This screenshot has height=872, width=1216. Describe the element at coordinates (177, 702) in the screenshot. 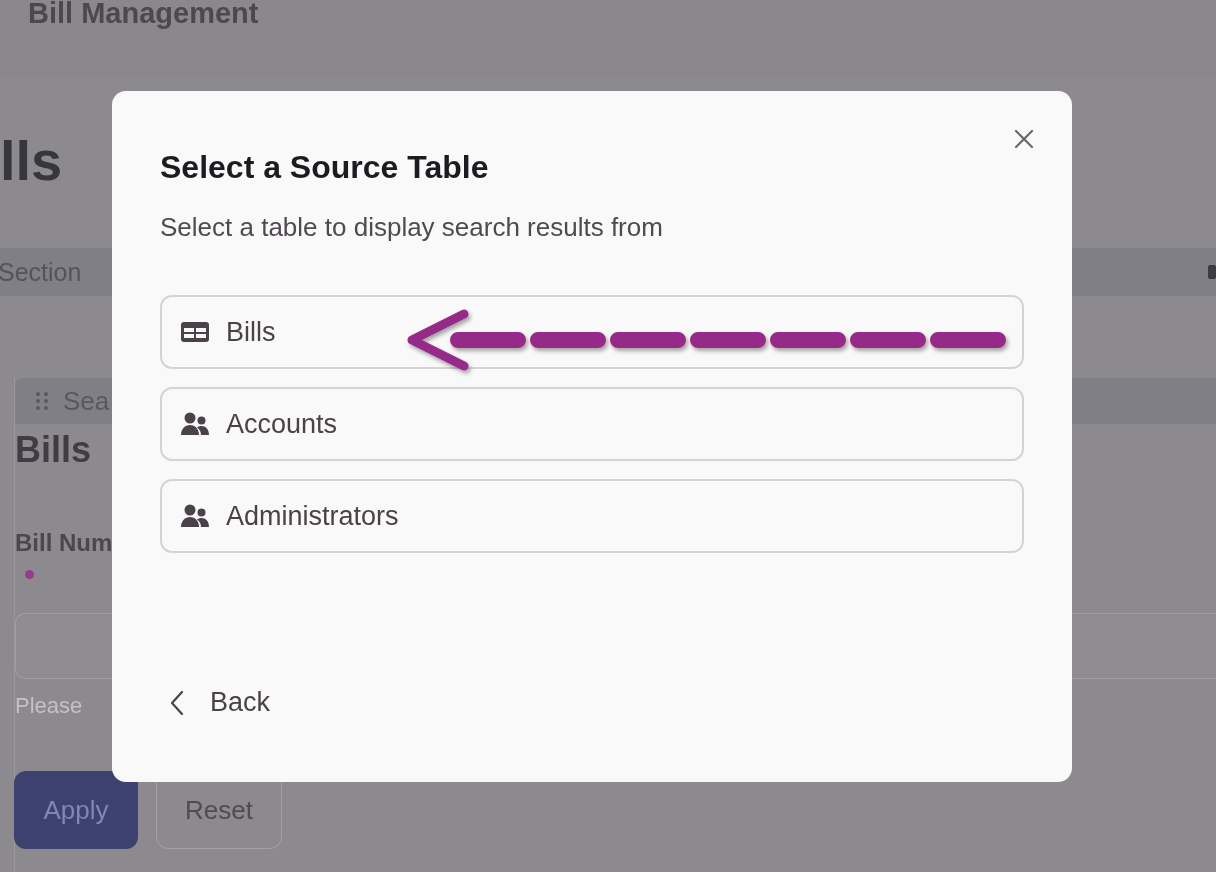

I see `chevron-left-icon` at that location.